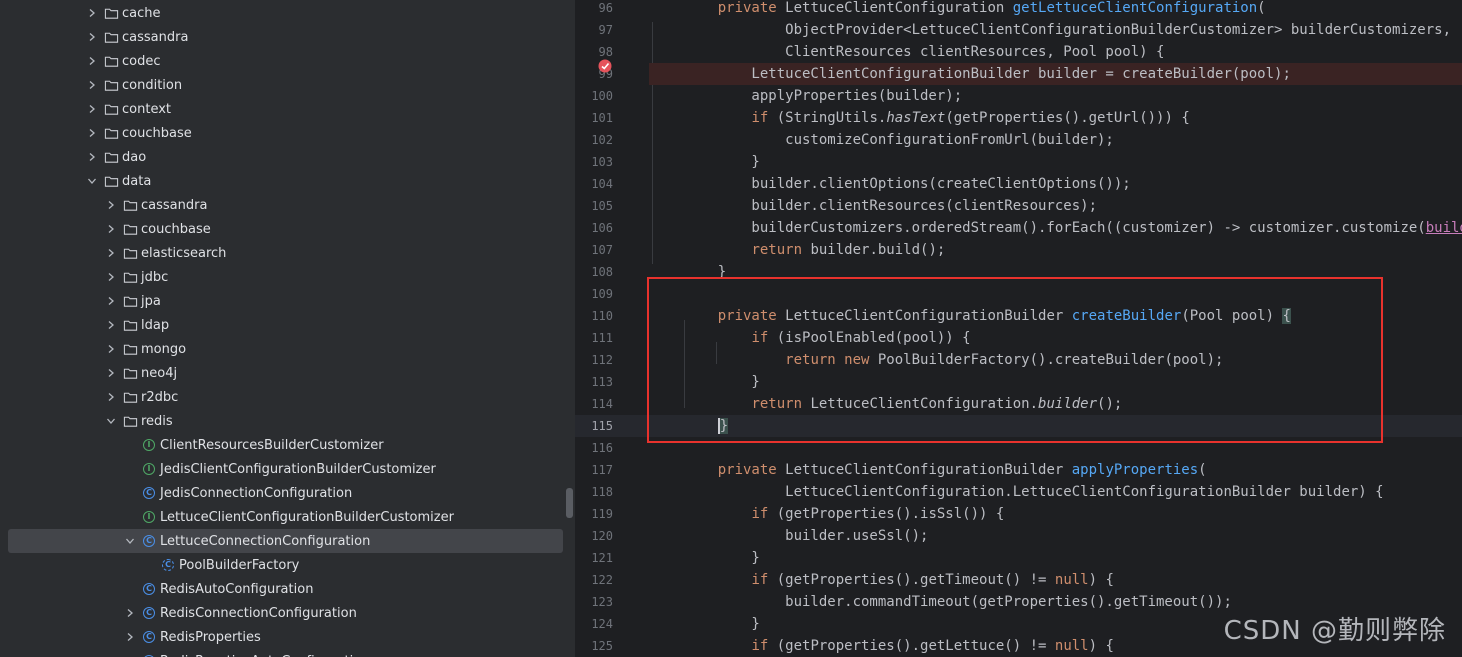 The height and width of the screenshot is (657, 1462). Describe the element at coordinates (287, 157) in the screenshot. I see `tree-item-dao: dao` at that location.